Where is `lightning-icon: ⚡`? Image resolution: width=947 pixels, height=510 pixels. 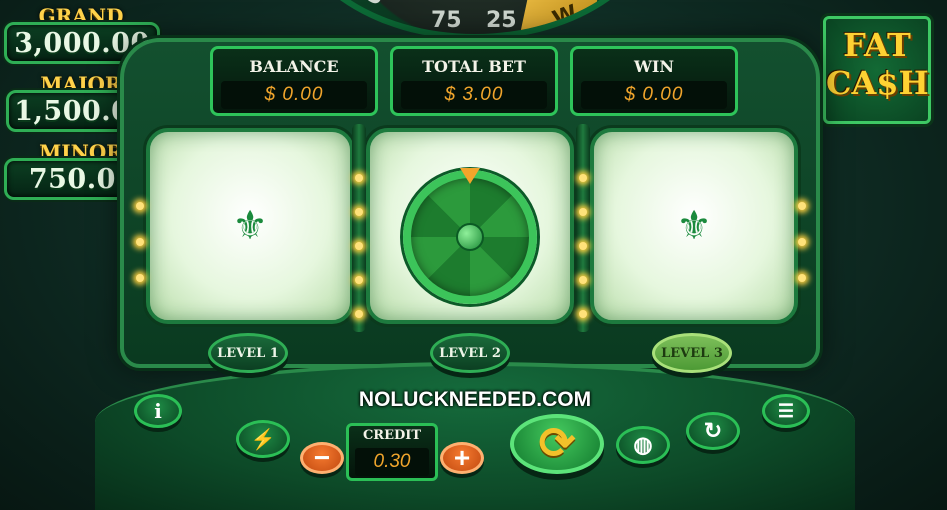
lightning-icon: ⚡ is located at coordinates (263, 439).